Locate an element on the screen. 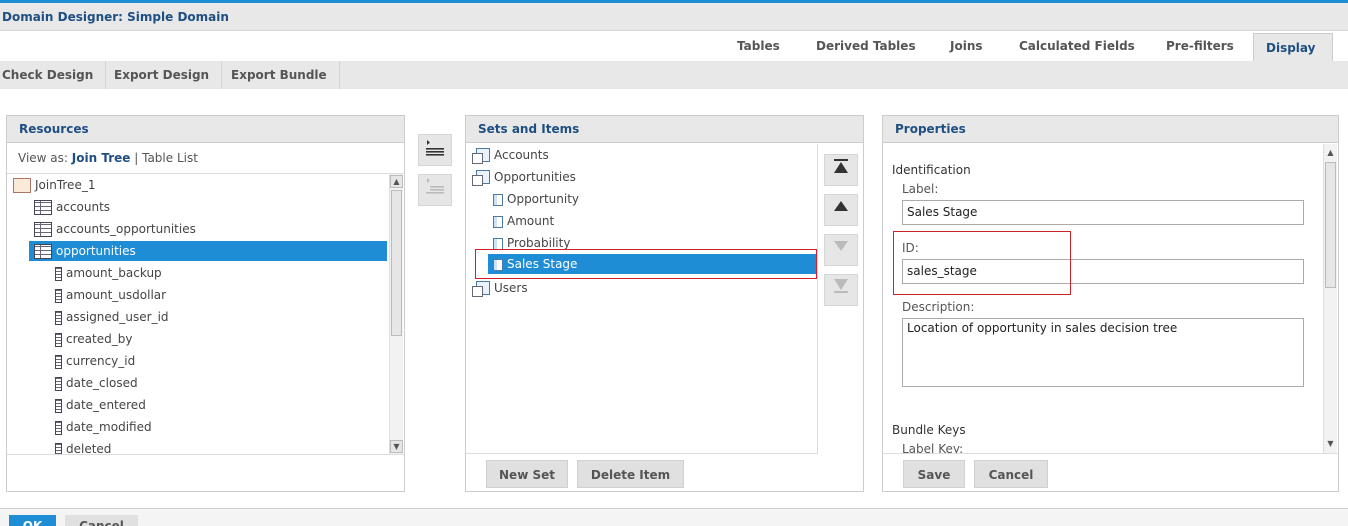  item-node-opportunity: Opportunity is located at coordinates (536, 199).